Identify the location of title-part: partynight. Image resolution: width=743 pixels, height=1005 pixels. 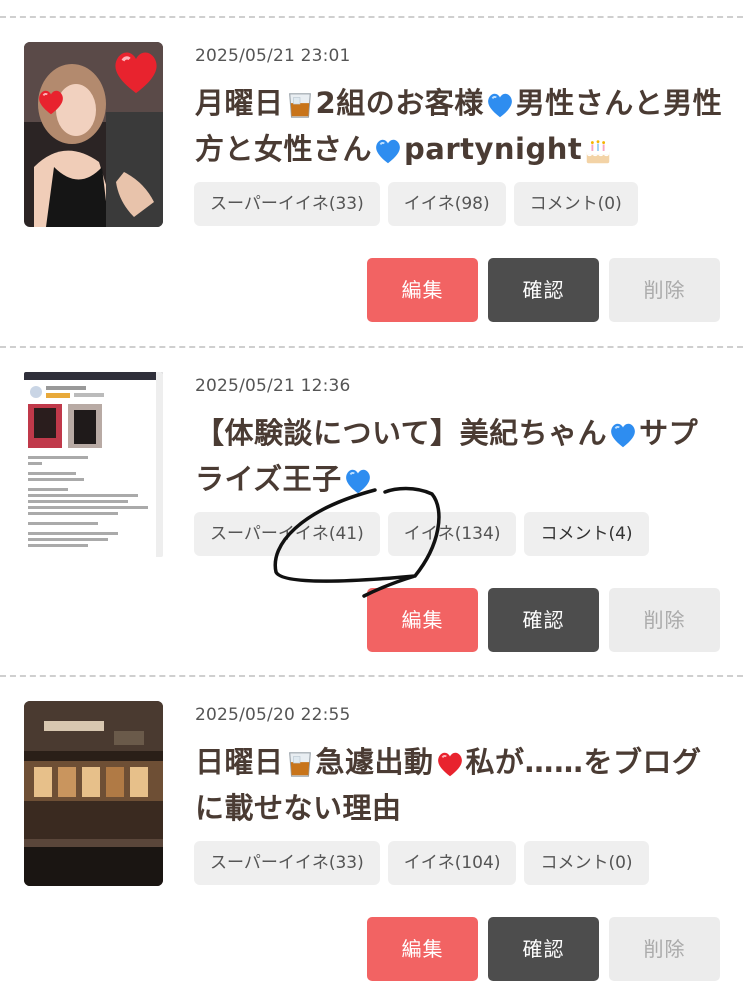
(493, 149).